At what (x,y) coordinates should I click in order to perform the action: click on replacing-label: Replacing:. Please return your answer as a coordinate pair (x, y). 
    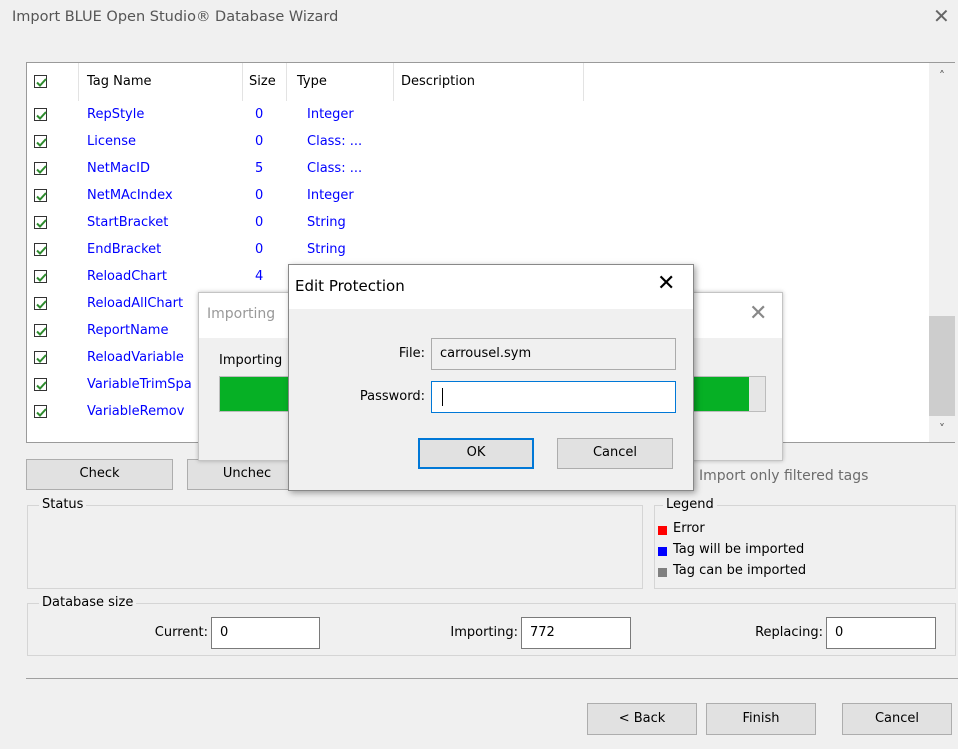
    Looking at the image, I should click on (789, 632).